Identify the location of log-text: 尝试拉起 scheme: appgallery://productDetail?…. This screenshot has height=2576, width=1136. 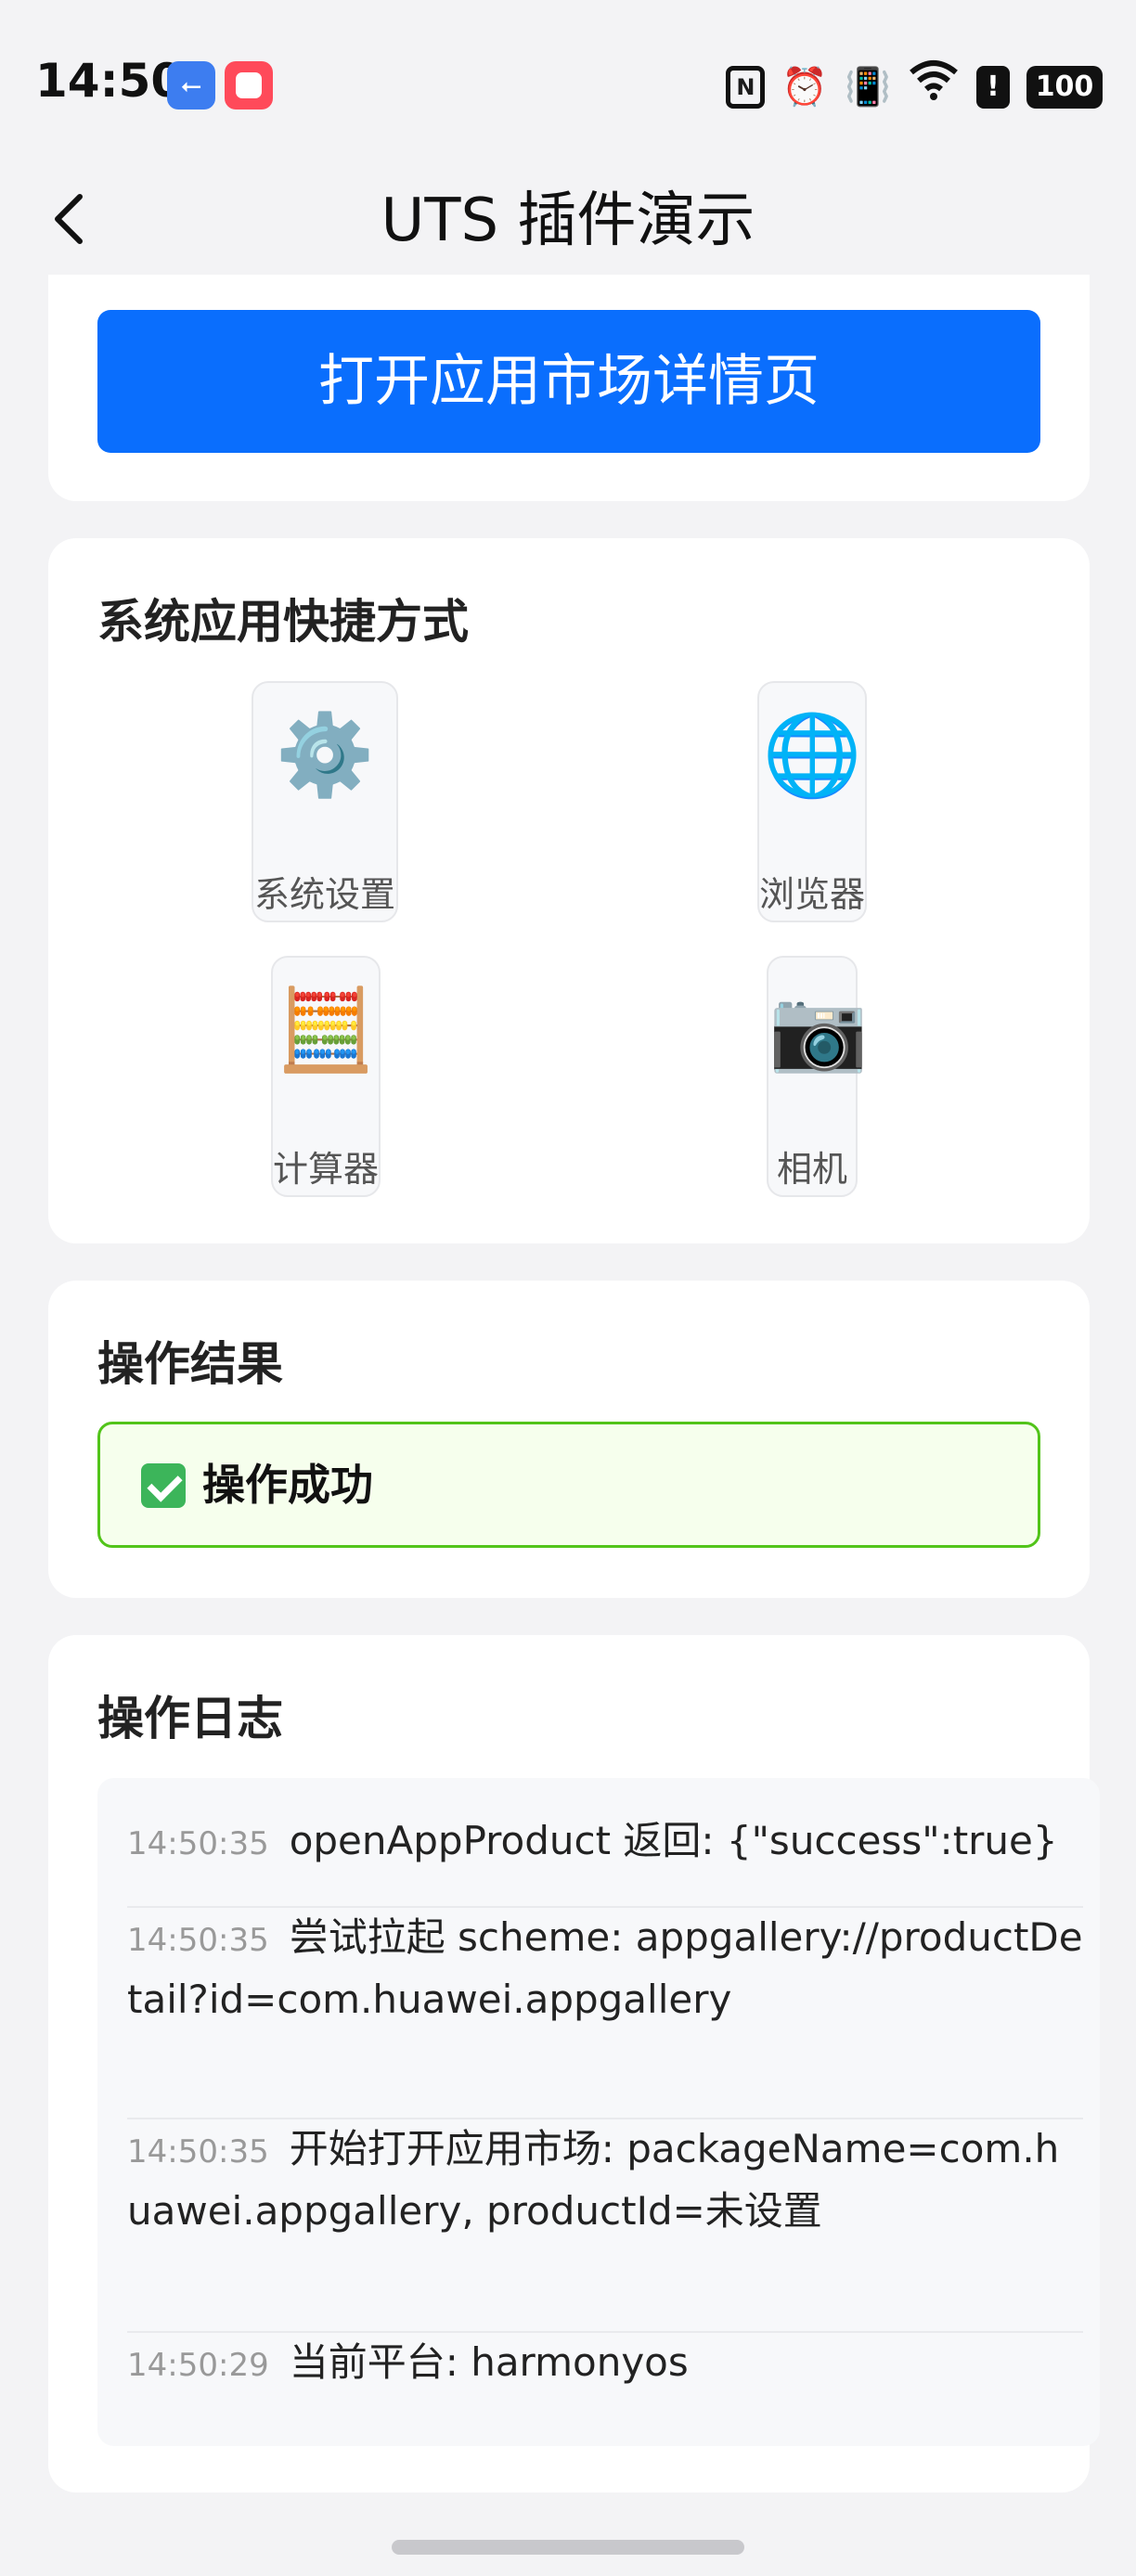
(605, 1968).